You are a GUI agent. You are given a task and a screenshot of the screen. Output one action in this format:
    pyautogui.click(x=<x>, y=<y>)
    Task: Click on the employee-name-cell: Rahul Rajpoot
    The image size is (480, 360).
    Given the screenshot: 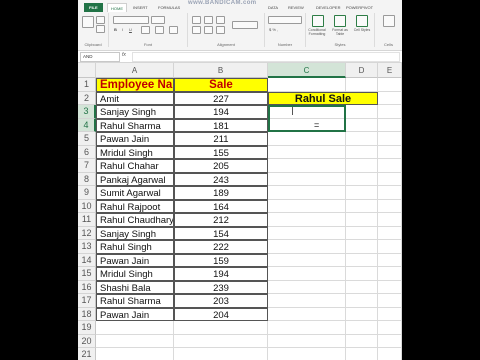 What is the action you would take?
    pyautogui.click(x=135, y=206)
    